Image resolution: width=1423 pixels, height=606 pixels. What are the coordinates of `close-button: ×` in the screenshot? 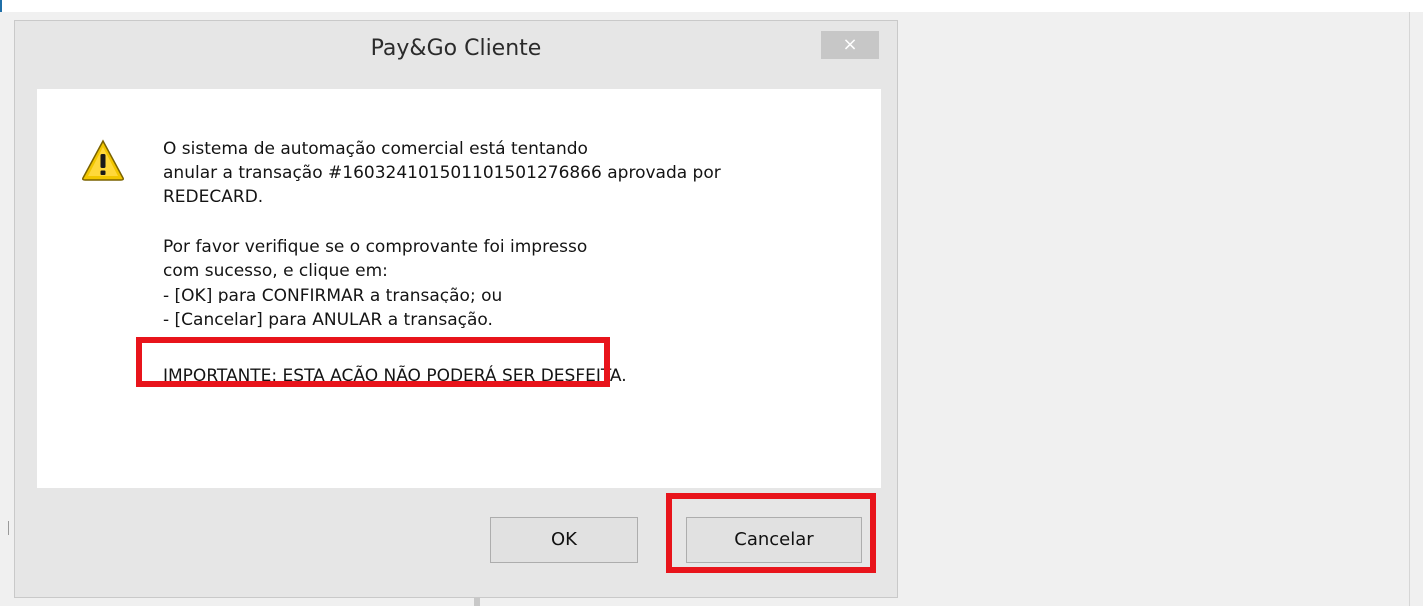 It's located at (850, 45).